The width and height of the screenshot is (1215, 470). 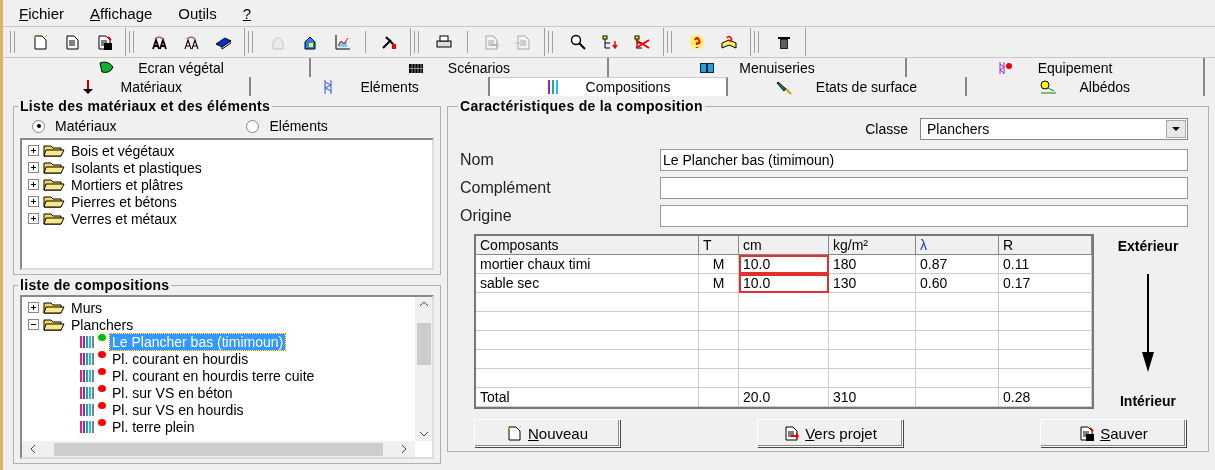 What do you see at coordinates (477, 160) in the screenshot?
I see `field-label: Nom` at bounding box center [477, 160].